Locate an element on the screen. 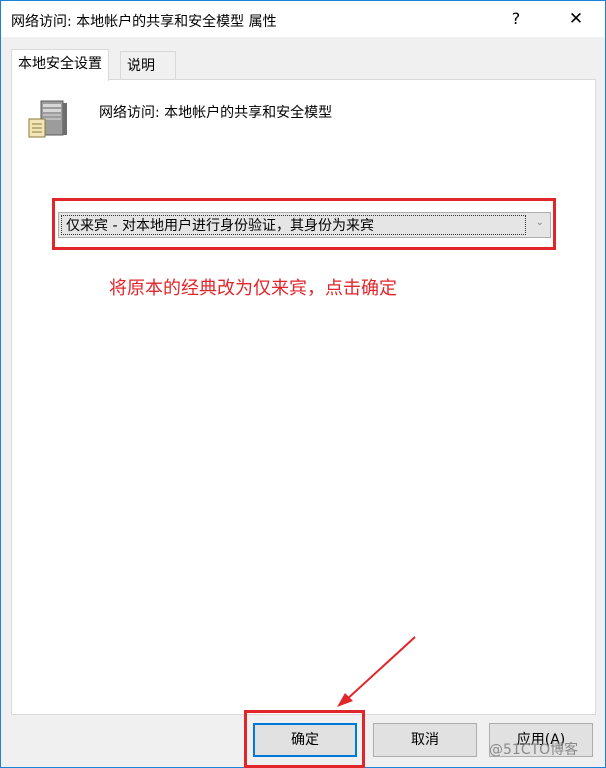  policy-name-label: 网络访问: 本地帐户的共享和安全模型 is located at coordinates (216, 113).